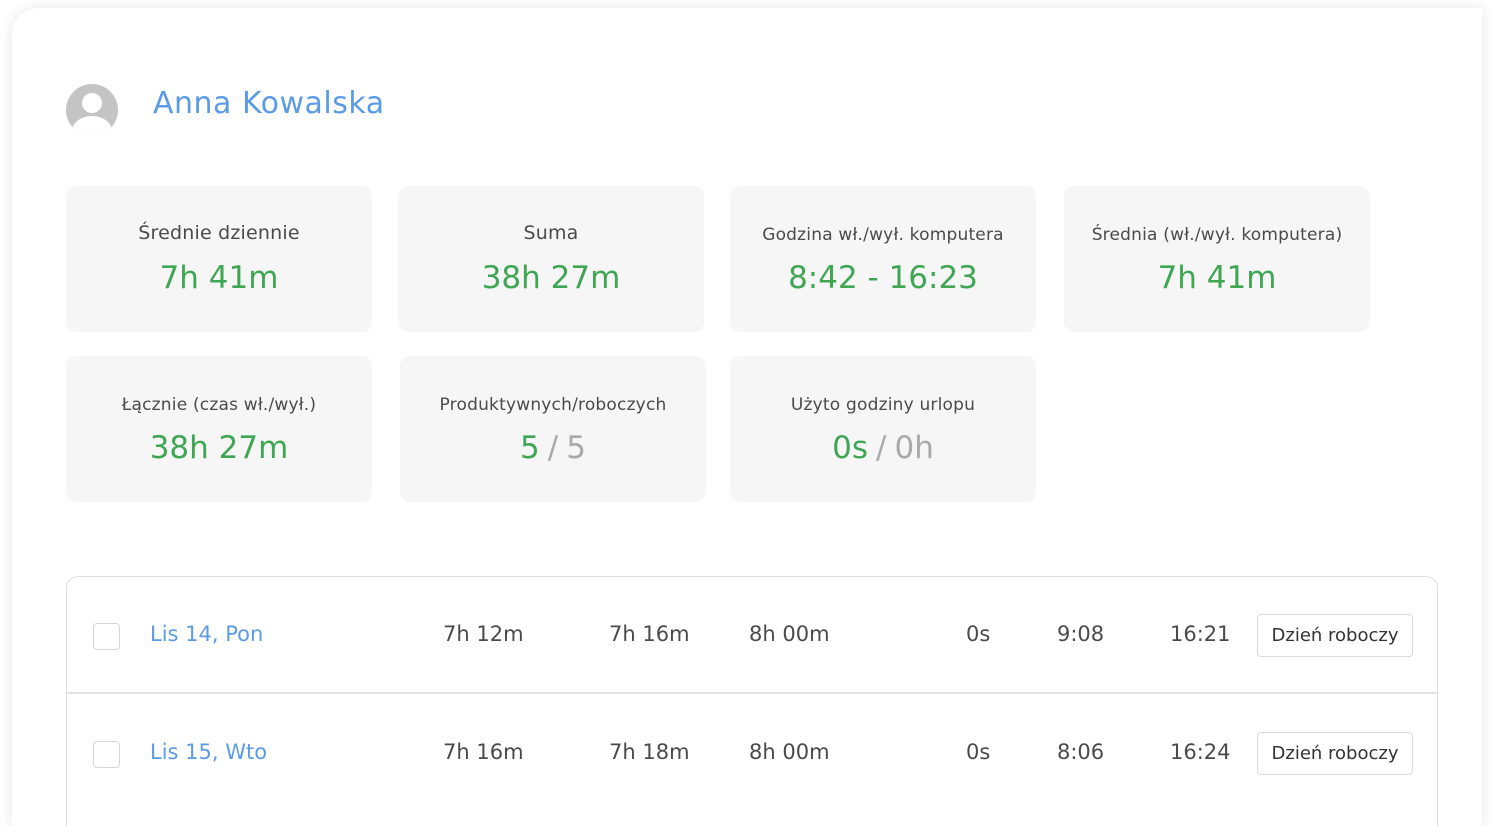 This screenshot has height=826, width=1494. What do you see at coordinates (1081, 634) in the screenshot?
I see `row-start-time: 9:08` at bounding box center [1081, 634].